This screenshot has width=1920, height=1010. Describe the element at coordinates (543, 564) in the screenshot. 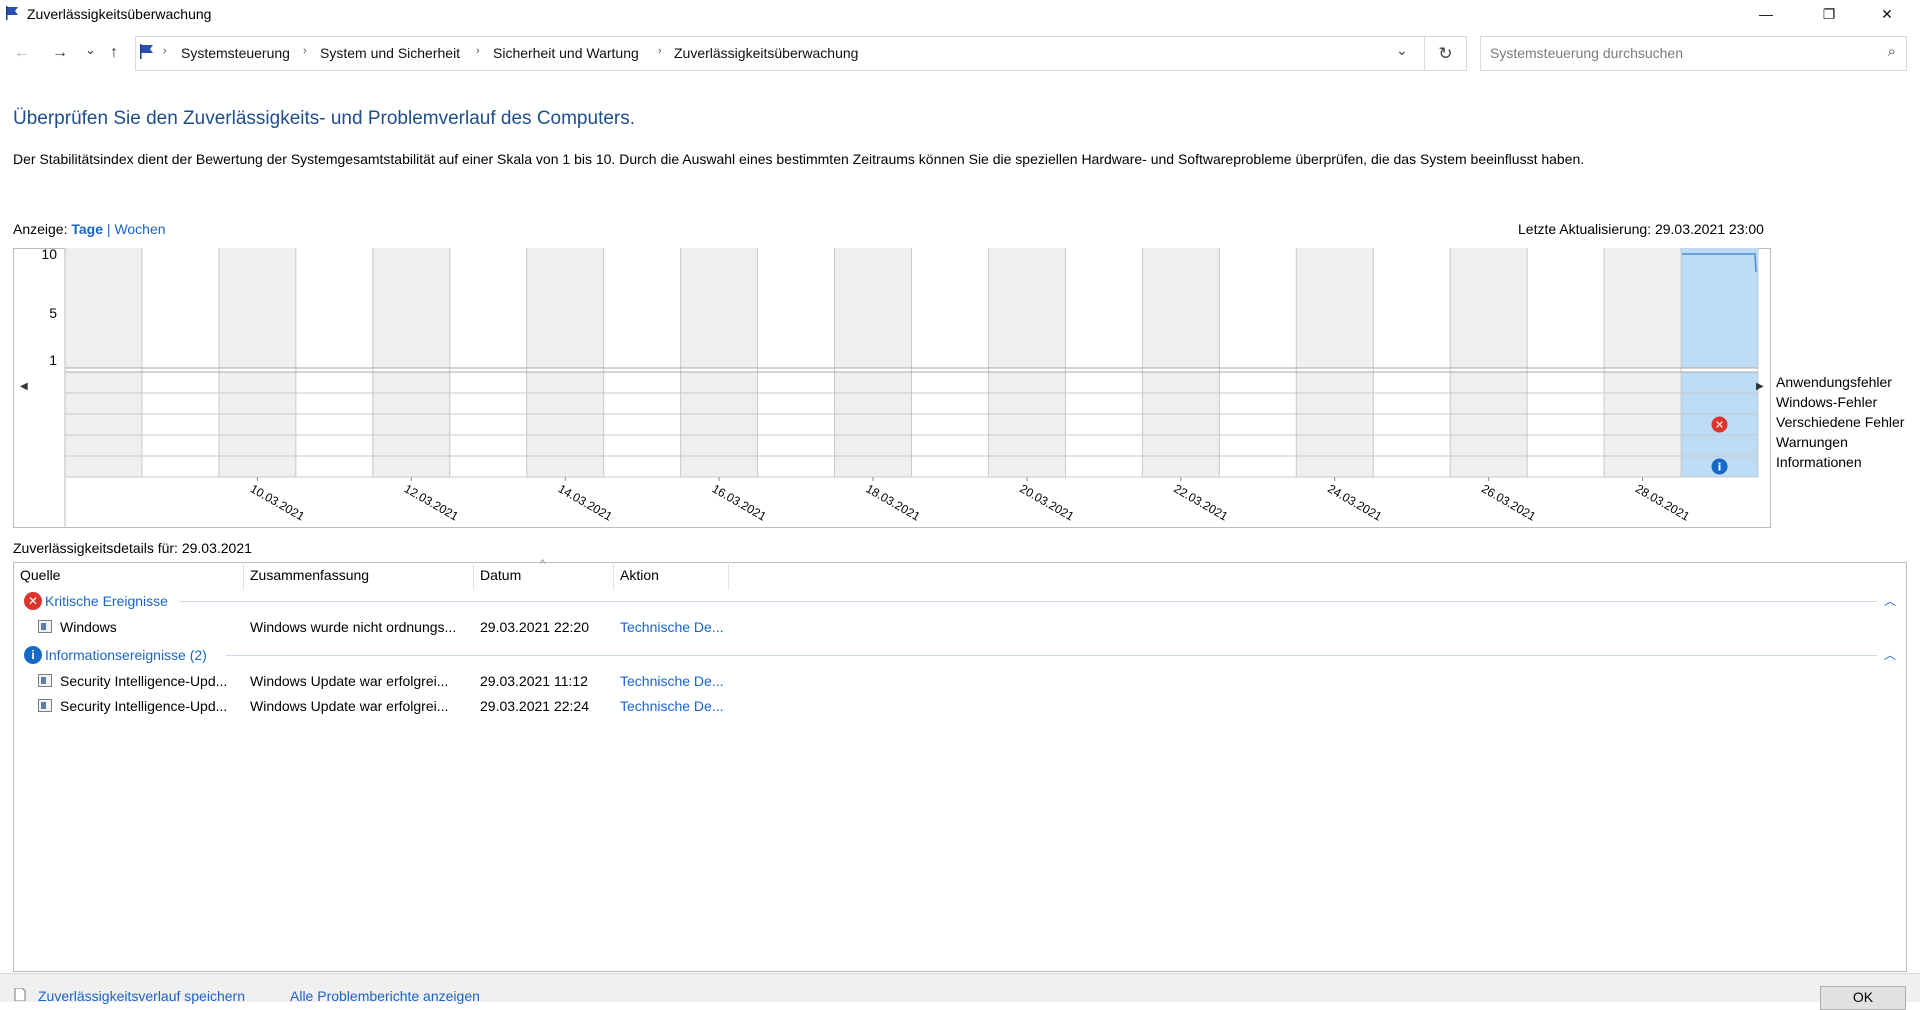

I see `sort-ascending-icon: ^` at that location.